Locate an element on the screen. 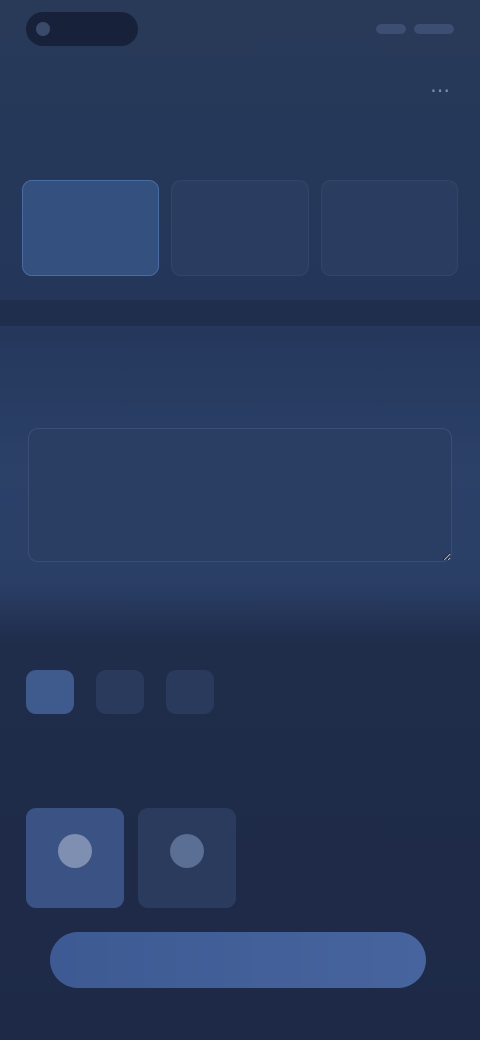  more-icon: ⋯ is located at coordinates (440, 90).